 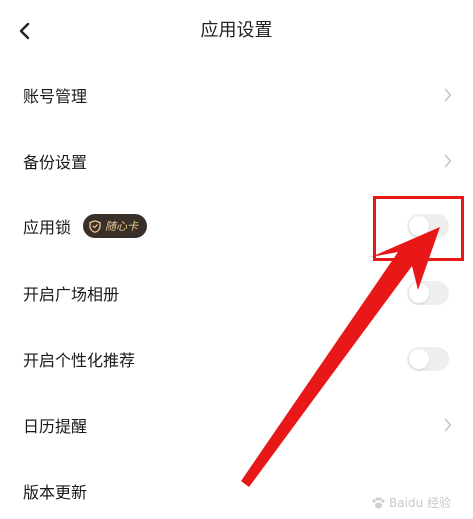 I want to click on header-bar: 应用设置, so click(x=236, y=31).